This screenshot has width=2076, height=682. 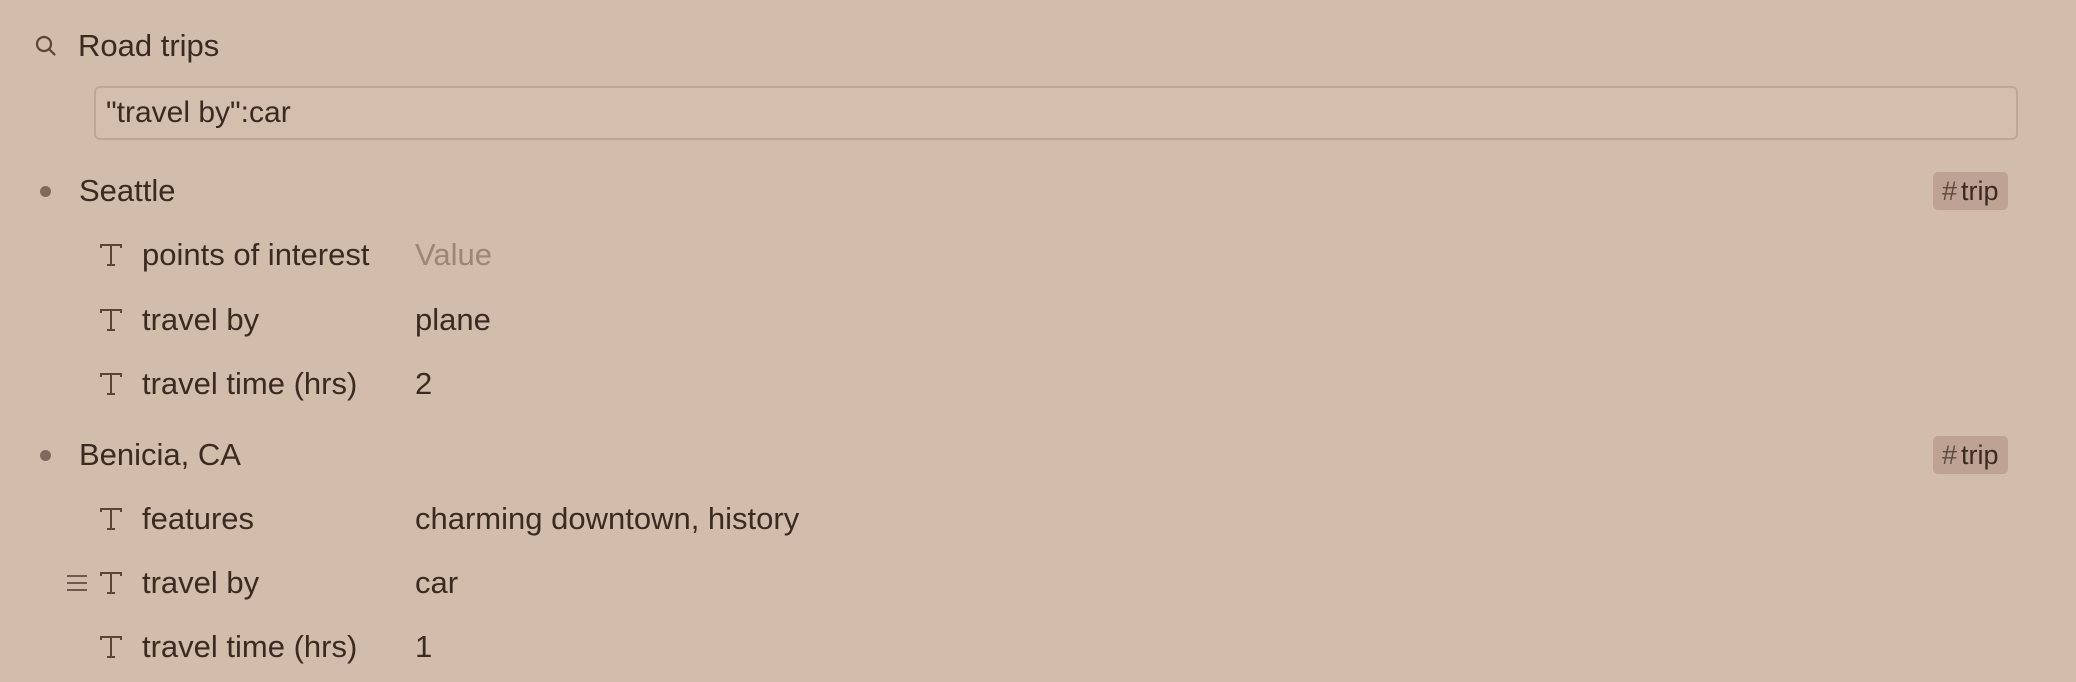 I want to click on node-title: Benicia, CA, so click(x=160, y=455).